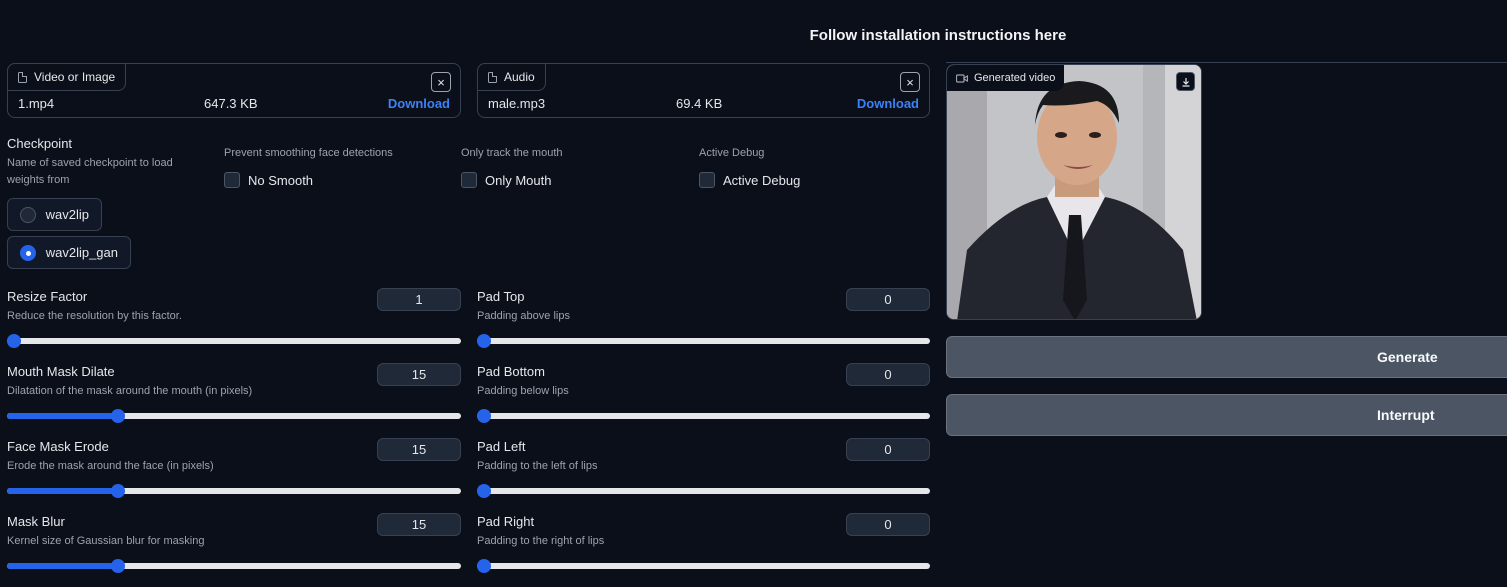  Describe the element at coordinates (67, 214) in the screenshot. I see `radio-wav2lip-label: wav2lip` at that location.